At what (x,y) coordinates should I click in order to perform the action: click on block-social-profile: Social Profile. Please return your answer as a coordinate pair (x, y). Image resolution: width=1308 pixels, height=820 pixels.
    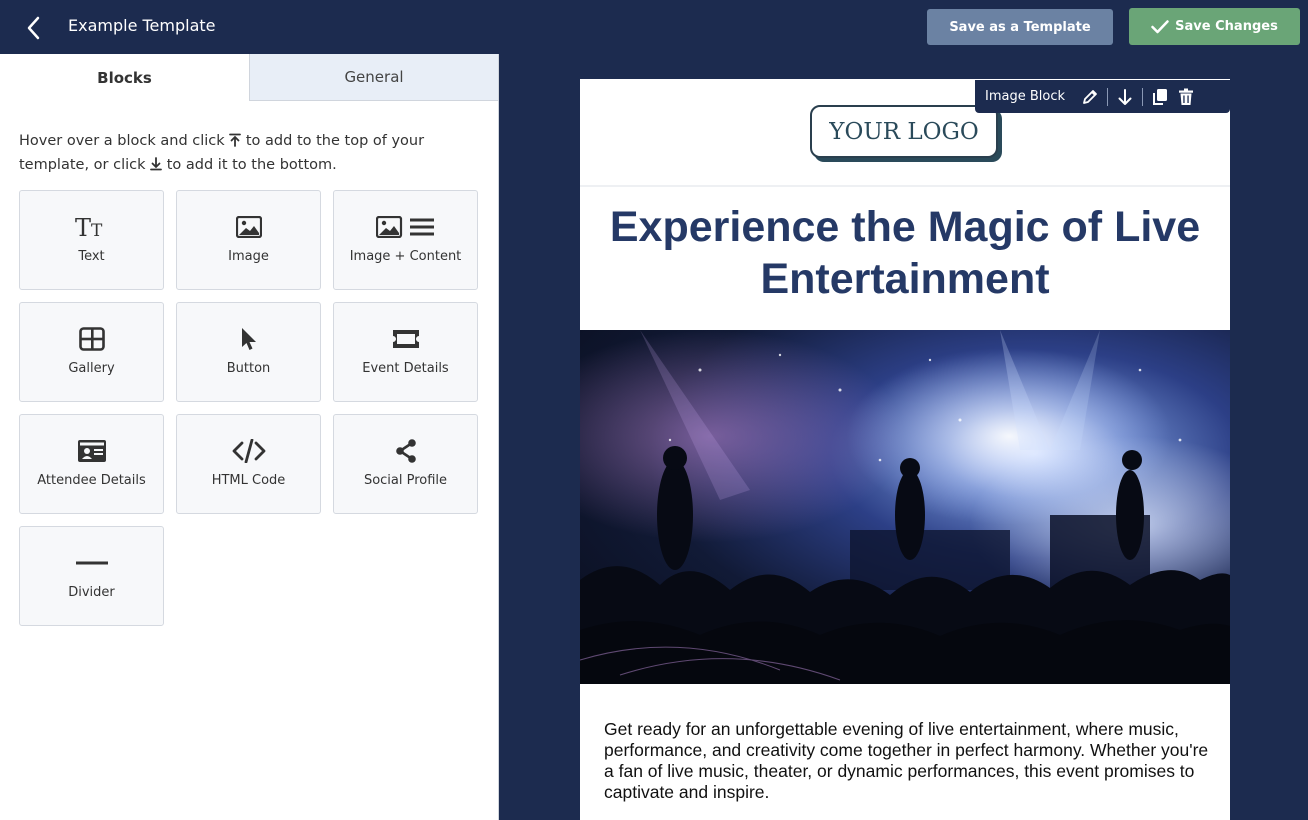
    Looking at the image, I should click on (405, 464).